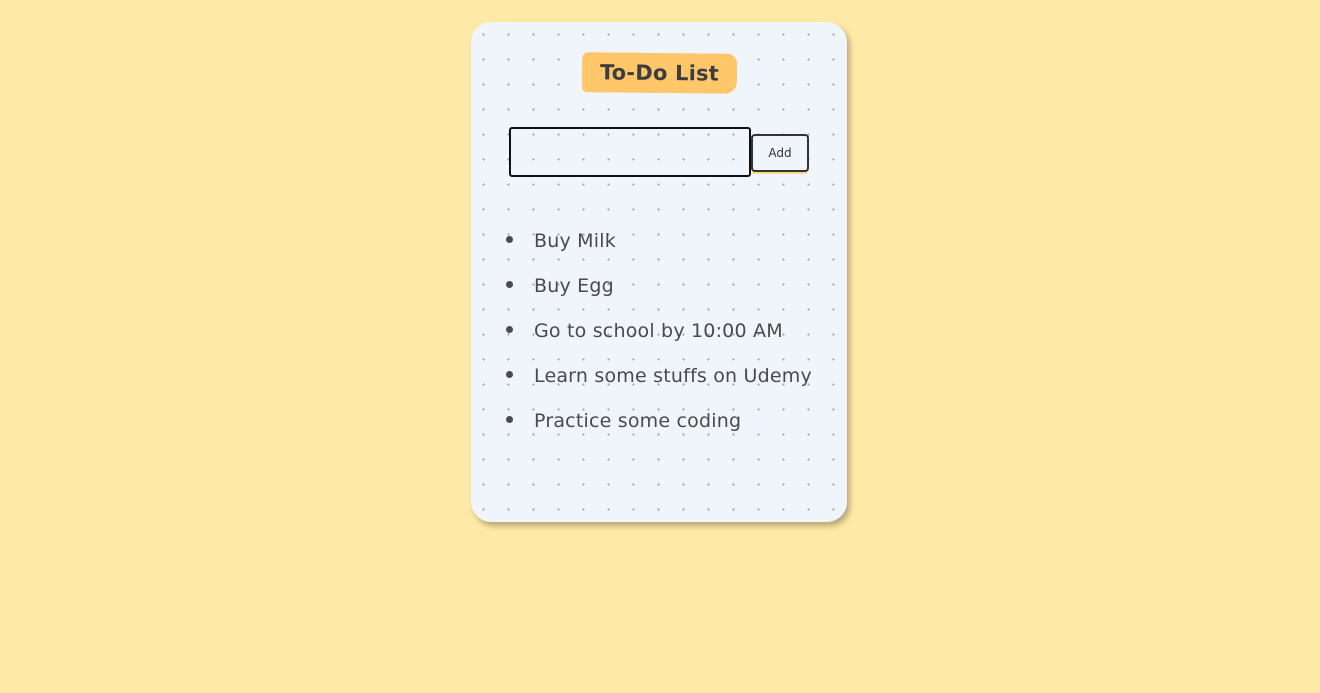  I want to click on list-item-label: Learn some stuffs on Udemy, so click(673, 376).